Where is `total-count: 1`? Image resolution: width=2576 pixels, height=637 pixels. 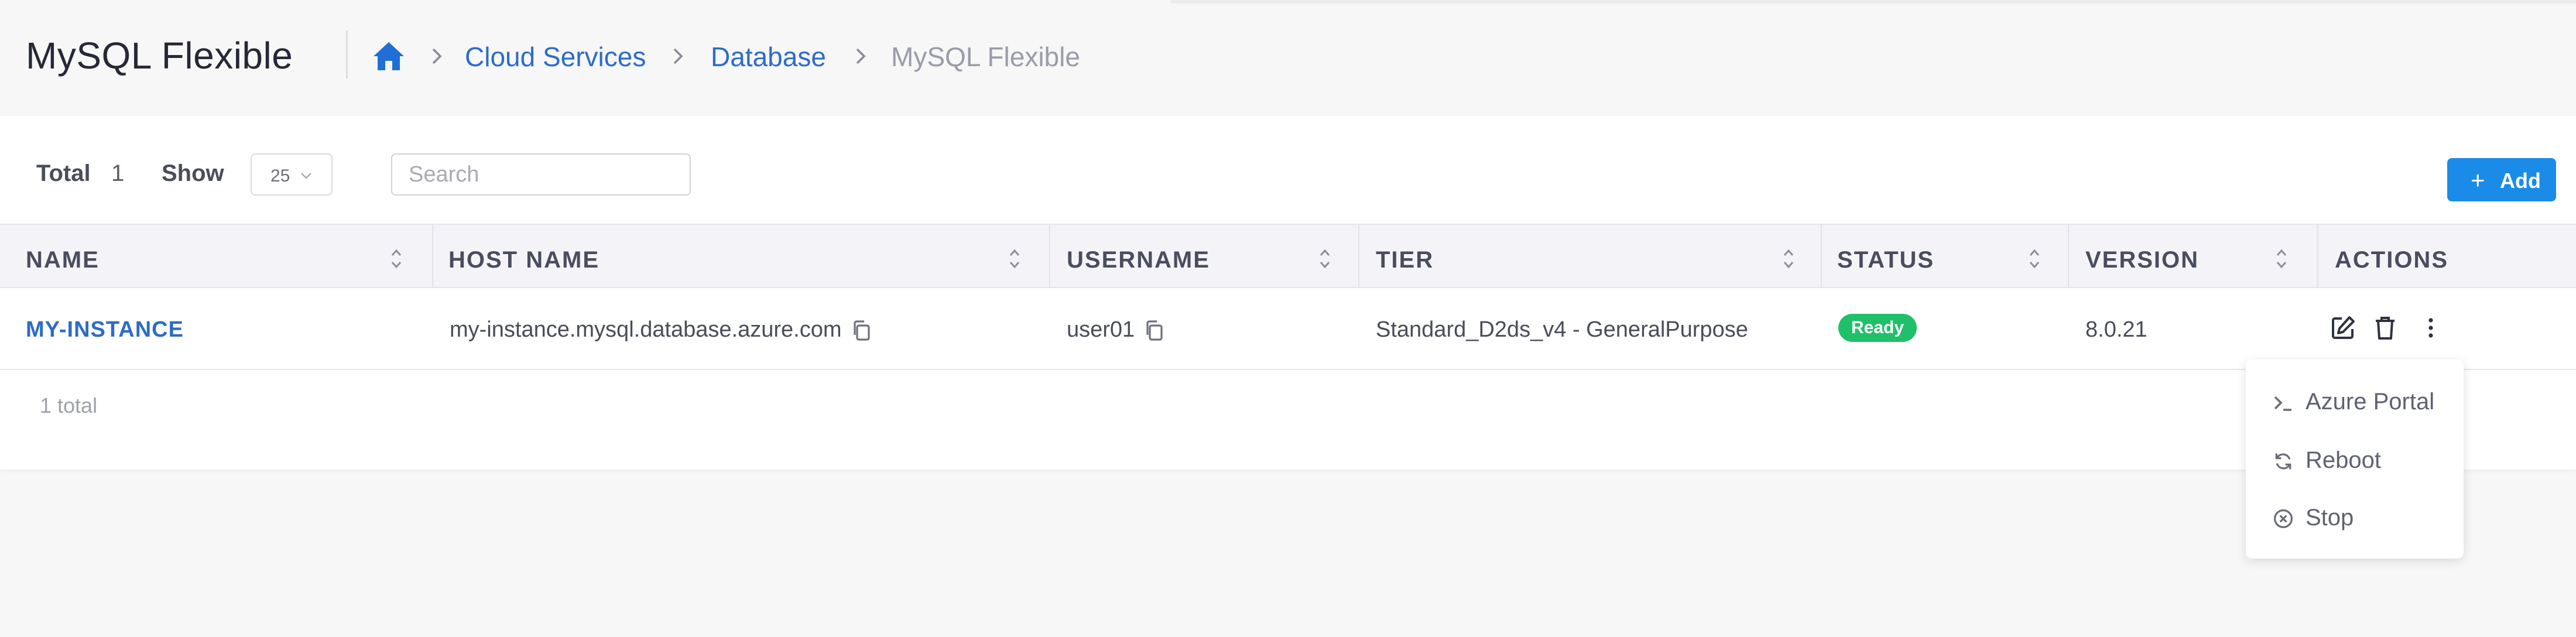 total-count: 1 is located at coordinates (118, 173).